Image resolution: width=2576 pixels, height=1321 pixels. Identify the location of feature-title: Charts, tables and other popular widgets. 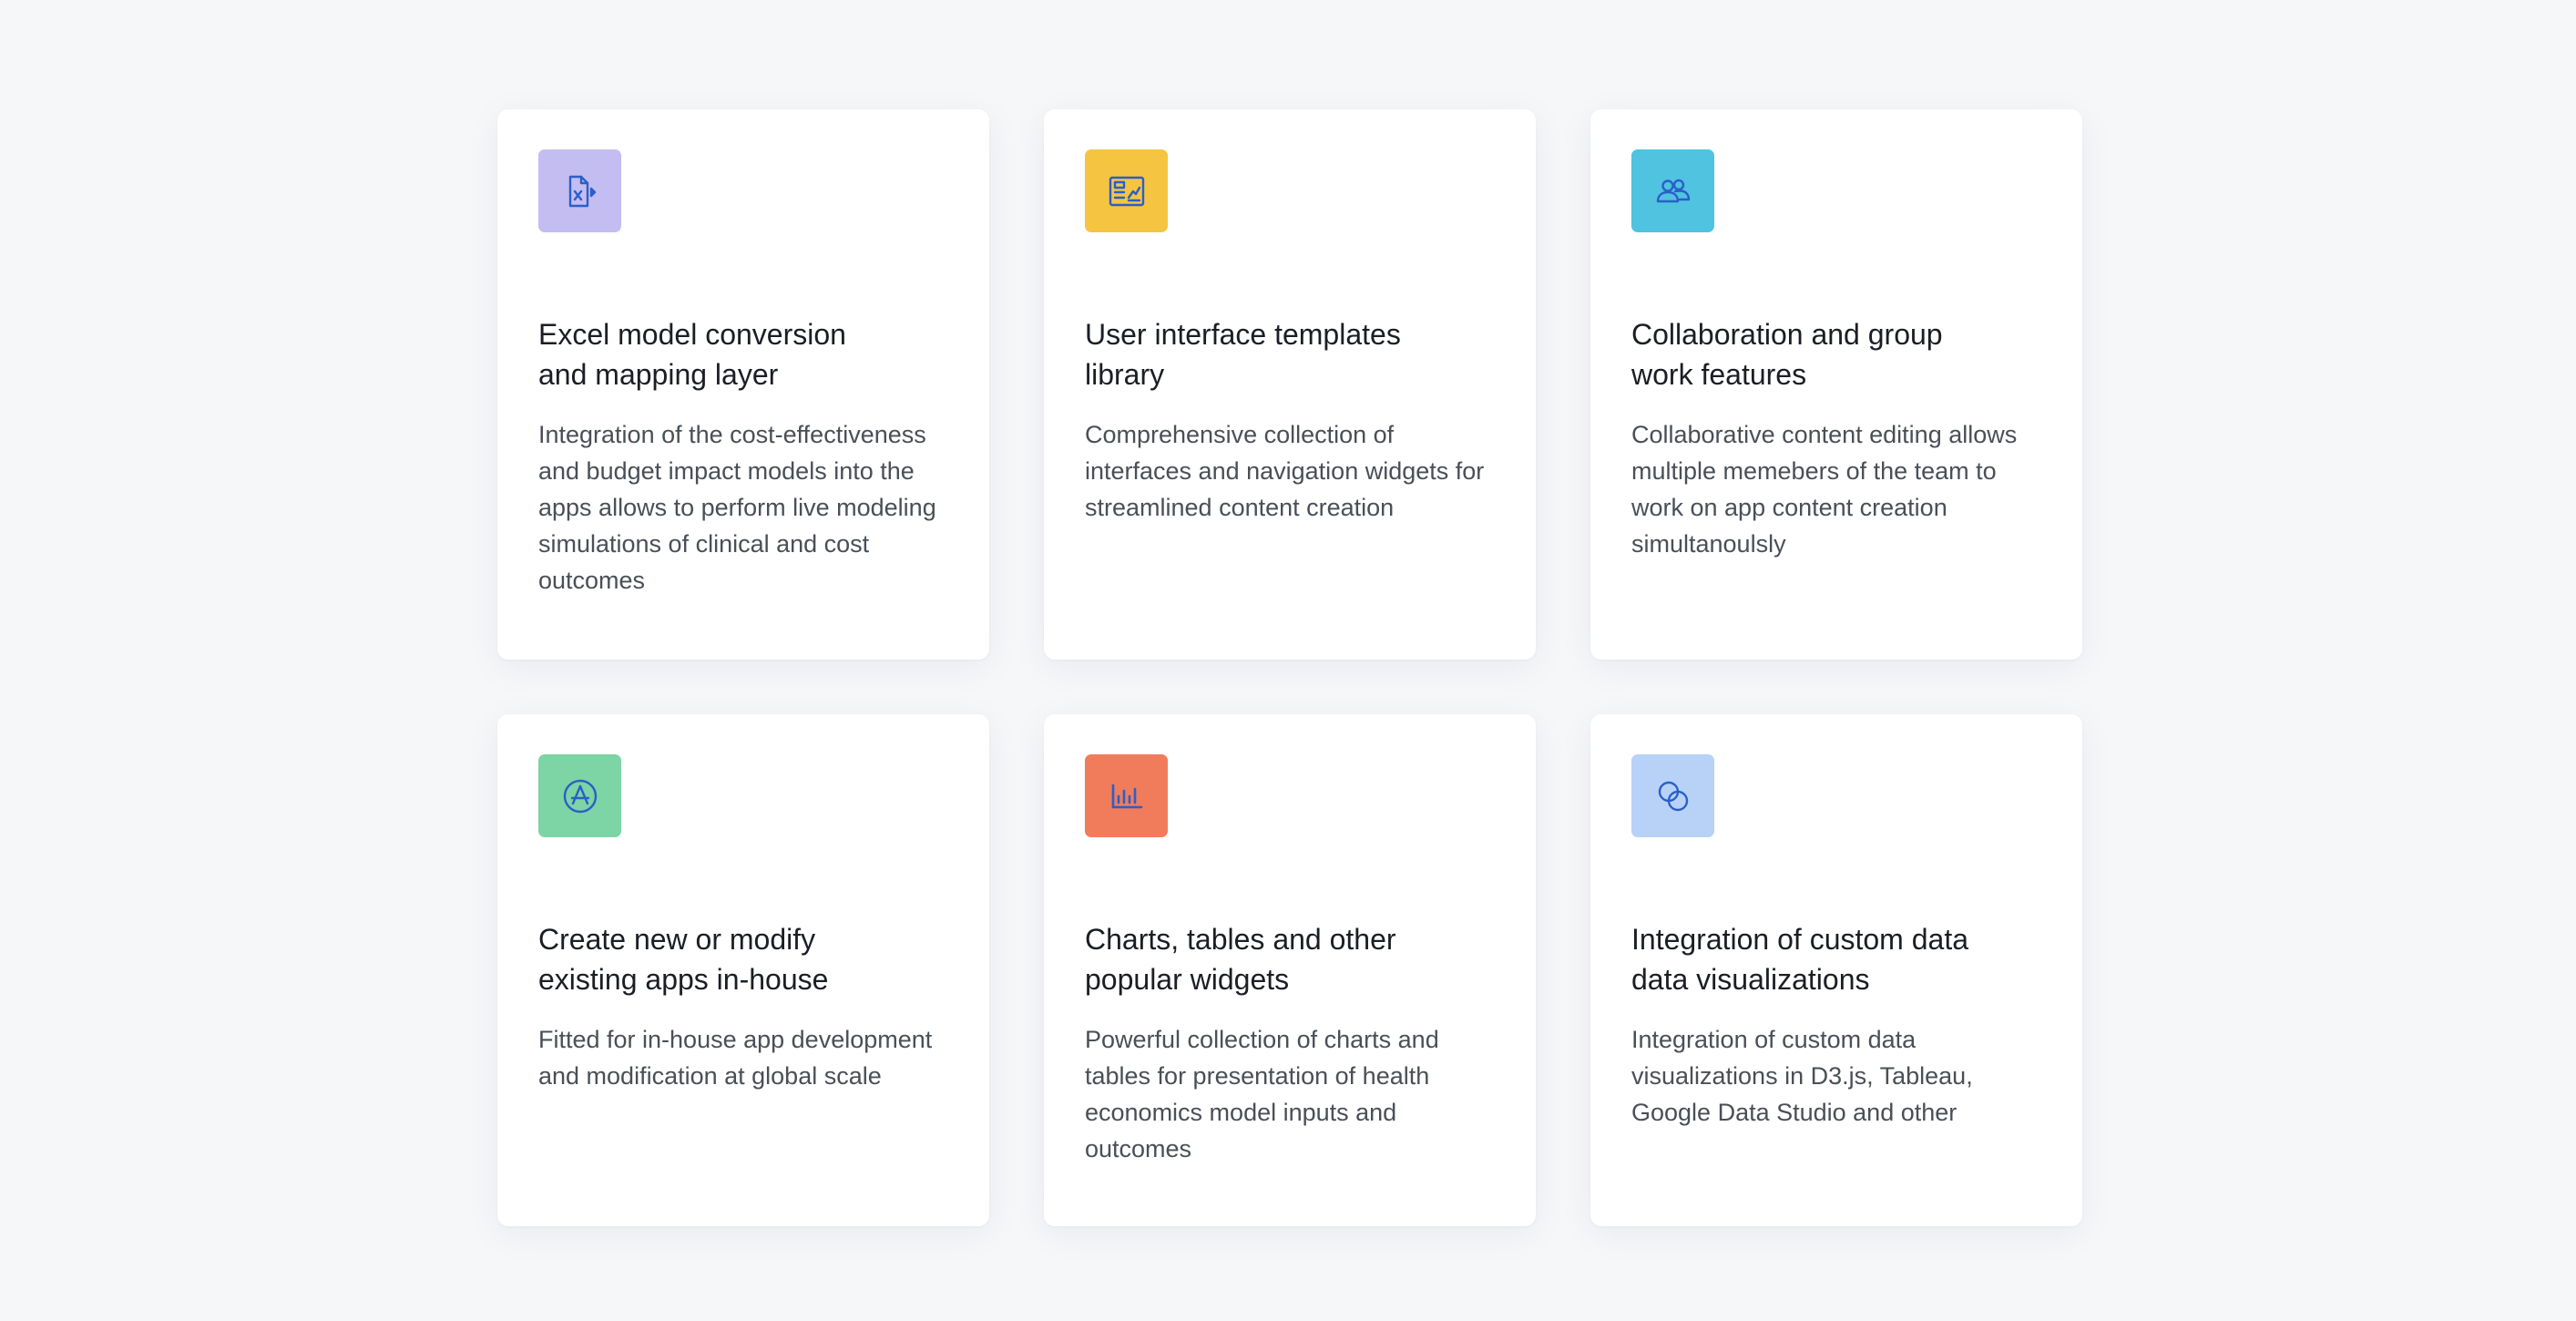
(1240, 959).